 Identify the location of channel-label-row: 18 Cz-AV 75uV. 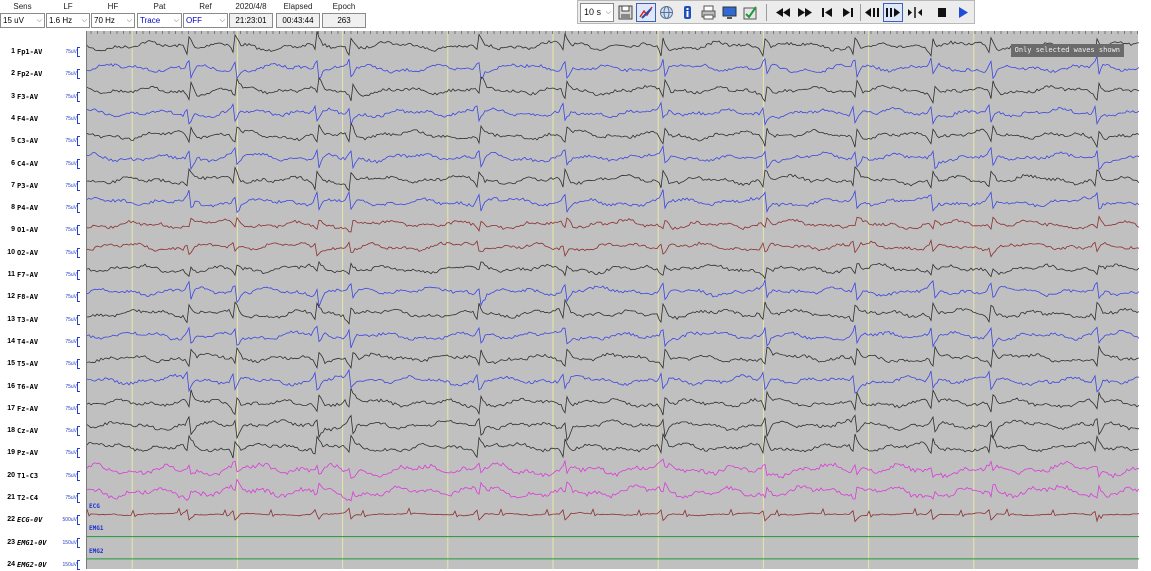
(43, 431).